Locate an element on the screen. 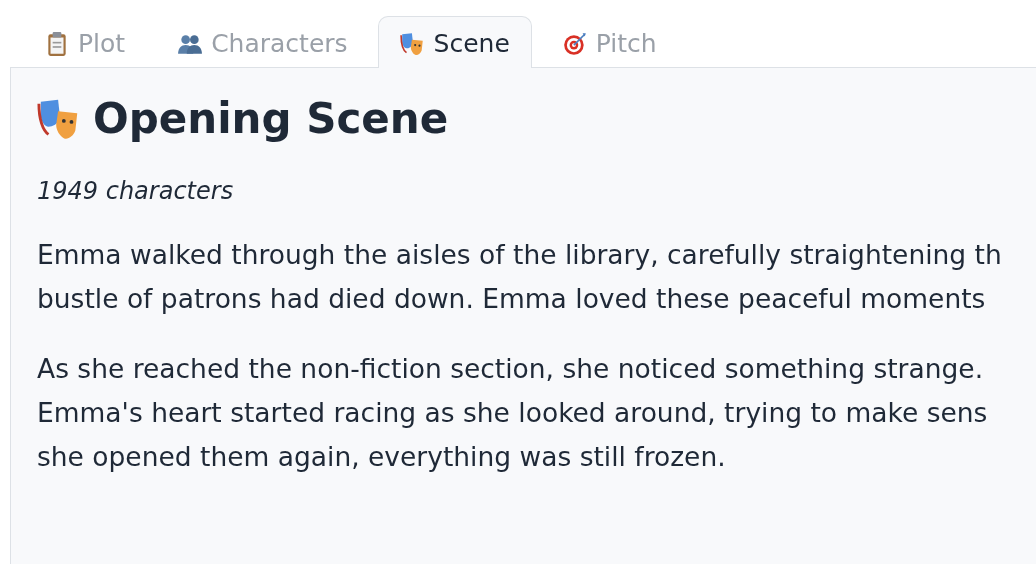 This screenshot has height=564, width=1036. text-line: bustle of patrons had died down. Emma loved these peaceful moments is located at coordinates (512, 299).